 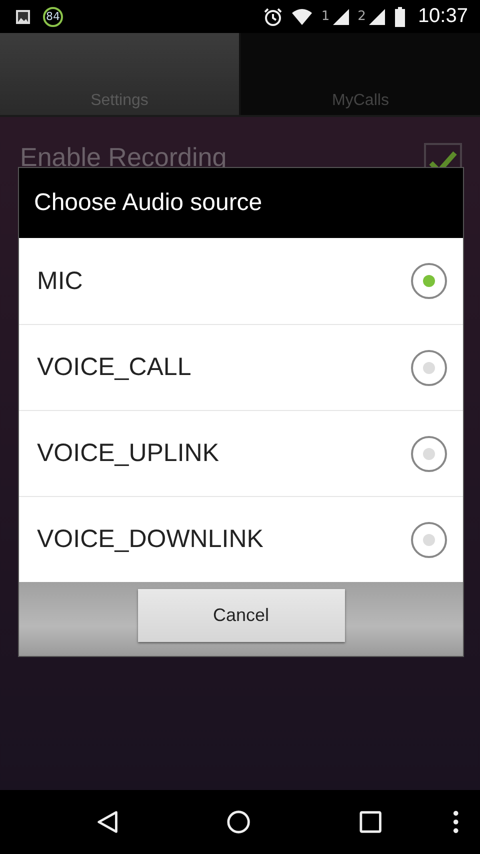 I want to click on option-row: VOICE_CALL, so click(x=241, y=367).